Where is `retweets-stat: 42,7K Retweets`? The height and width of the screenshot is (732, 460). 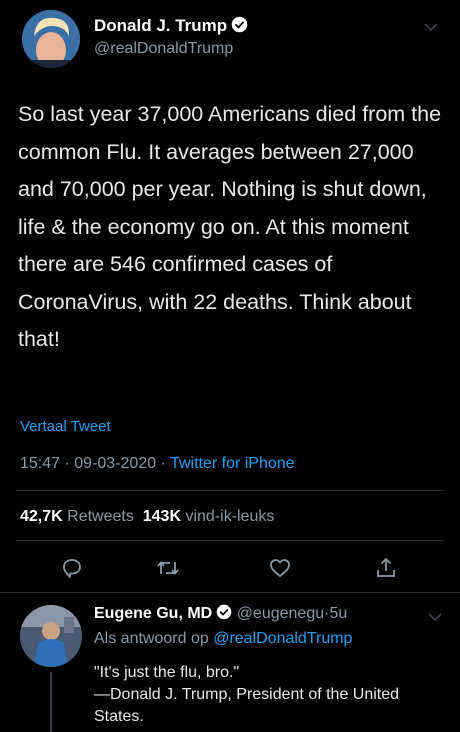
retweets-stat: 42,7K Retweets is located at coordinates (77, 516).